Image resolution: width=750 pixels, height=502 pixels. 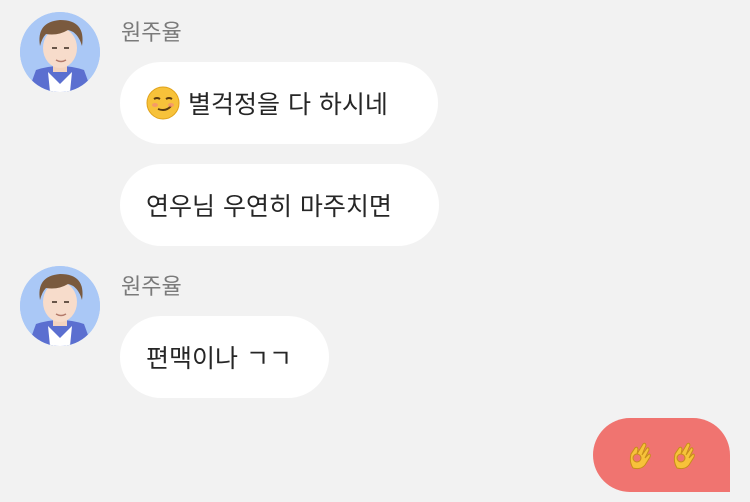 I want to click on message-bubble: 별걱정을 다 하시네, so click(x=279, y=103).